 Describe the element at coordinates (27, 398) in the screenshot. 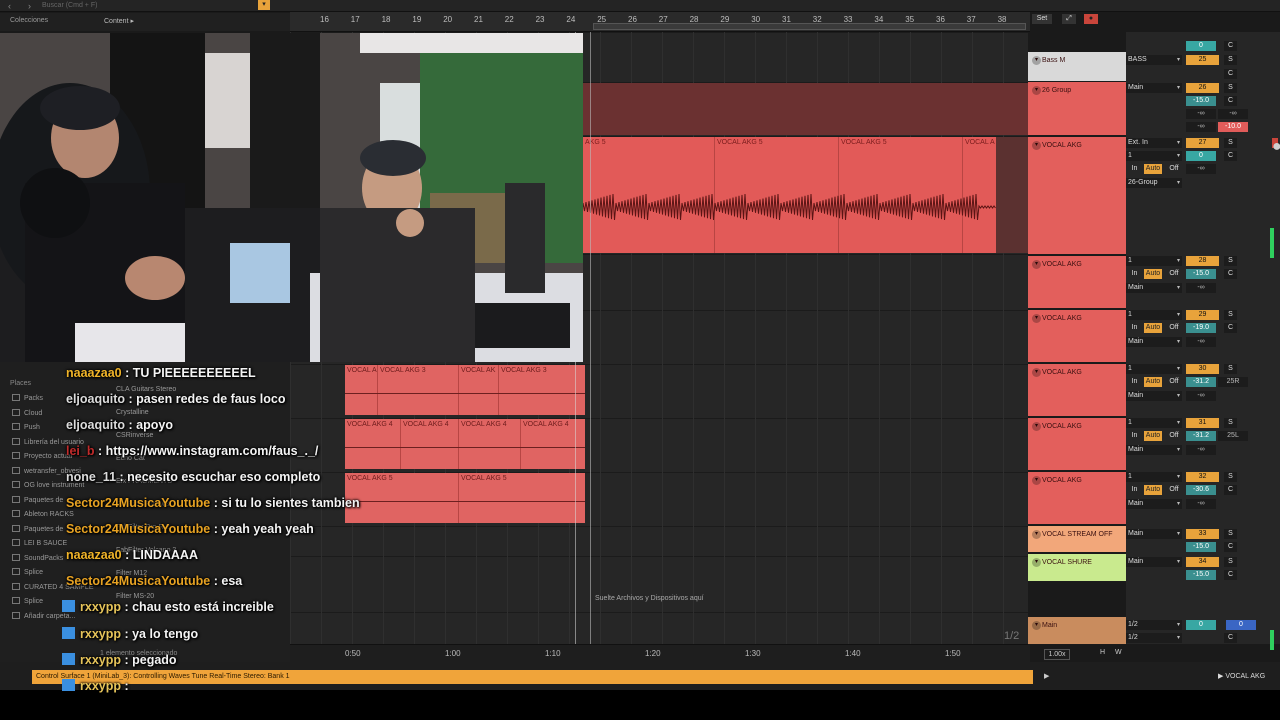

I see `place-item: Packs` at that location.